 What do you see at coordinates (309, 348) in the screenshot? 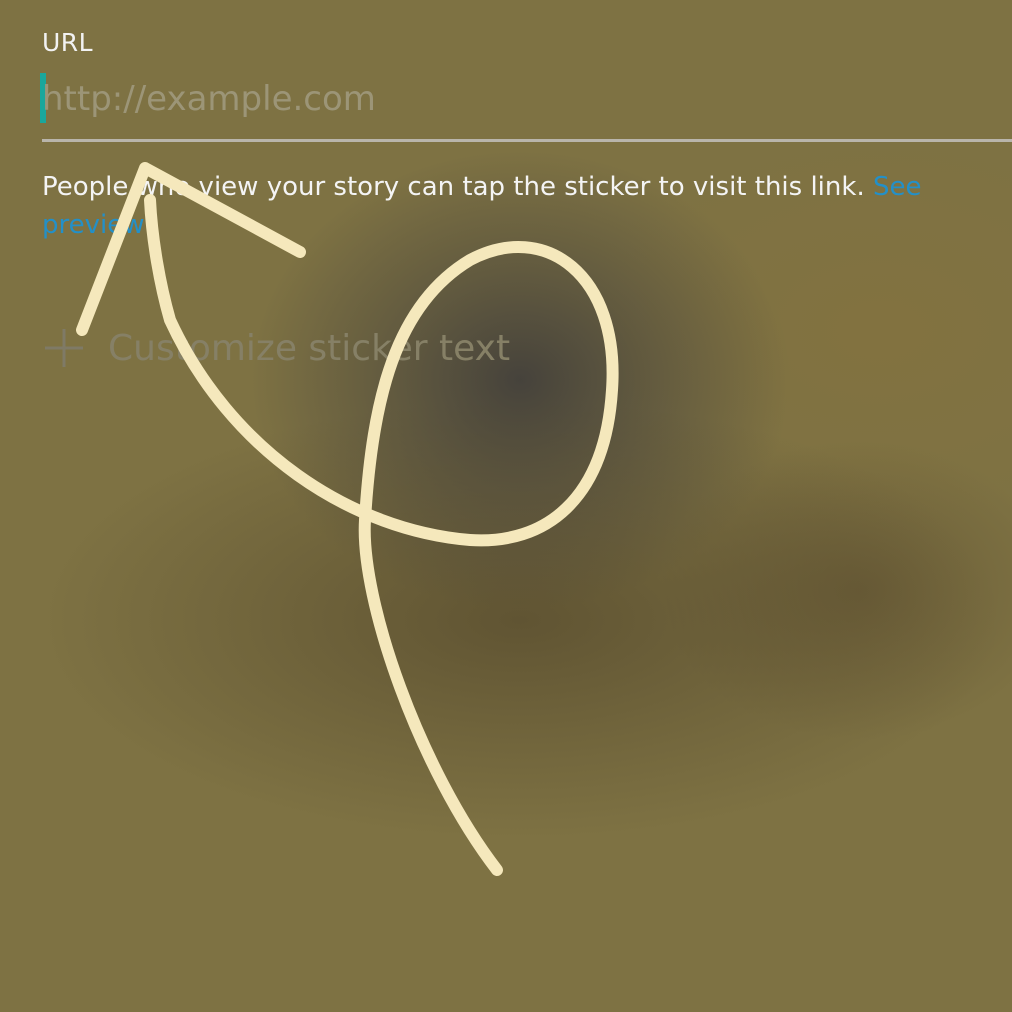
I see `customize-sticker-text-label: Customize sticker text` at bounding box center [309, 348].